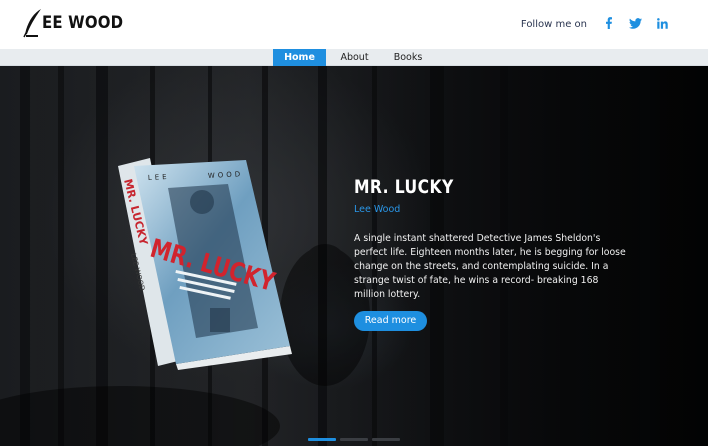  I want to click on nav-books: Books, so click(408, 57).